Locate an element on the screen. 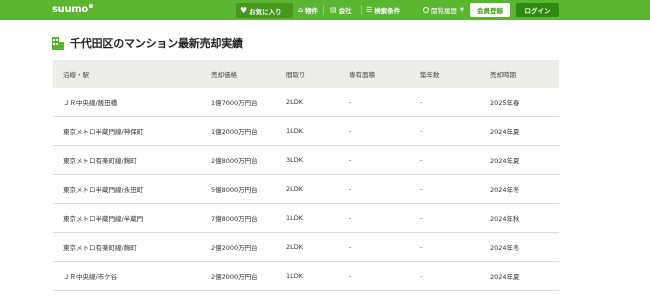  building-icon is located at coordinates (58, 43).